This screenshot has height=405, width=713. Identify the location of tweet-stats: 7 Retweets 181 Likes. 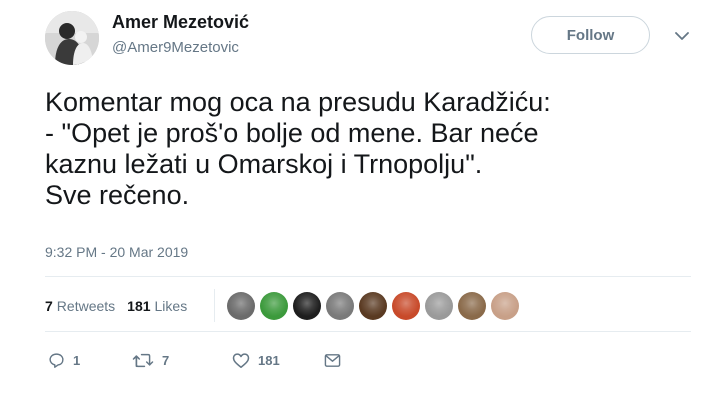
(122, 306).